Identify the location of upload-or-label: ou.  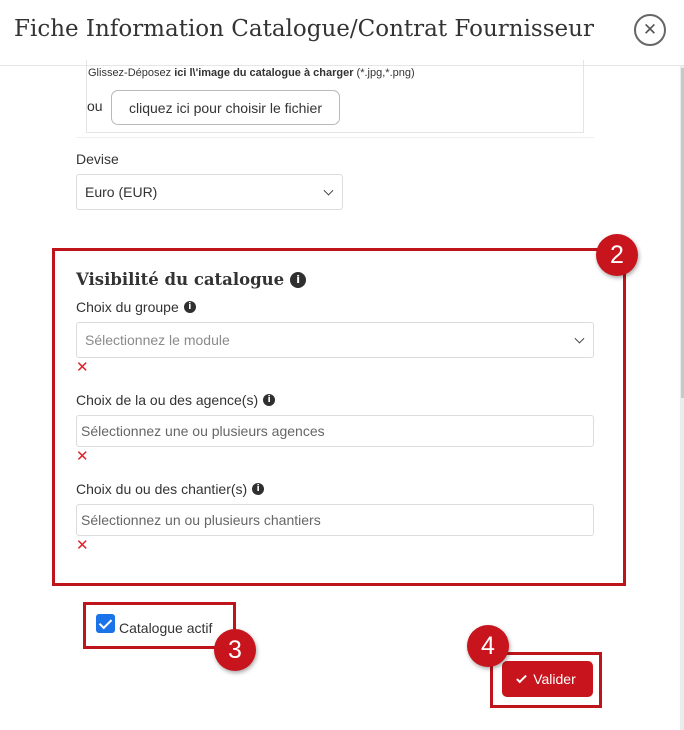
(95, 106).